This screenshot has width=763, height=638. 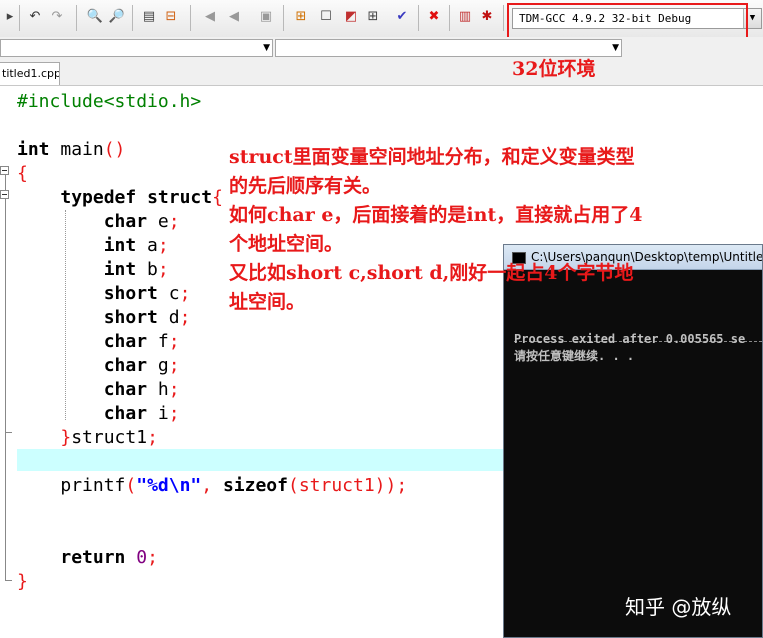 What do you see at coordinates (212, 102) in the screenshot?
I see `code-line: #include<stdio.h>` at bounding box center [212, 102].